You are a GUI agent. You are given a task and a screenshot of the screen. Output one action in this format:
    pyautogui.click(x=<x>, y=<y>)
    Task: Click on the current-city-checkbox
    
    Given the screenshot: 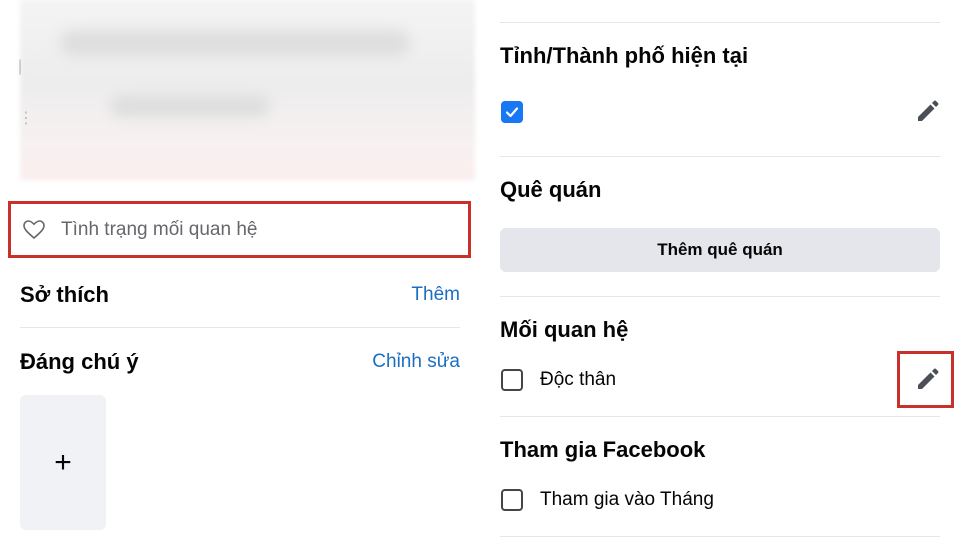 What is the action you would take?
    pyautogui.click(x=512, y=112)
    